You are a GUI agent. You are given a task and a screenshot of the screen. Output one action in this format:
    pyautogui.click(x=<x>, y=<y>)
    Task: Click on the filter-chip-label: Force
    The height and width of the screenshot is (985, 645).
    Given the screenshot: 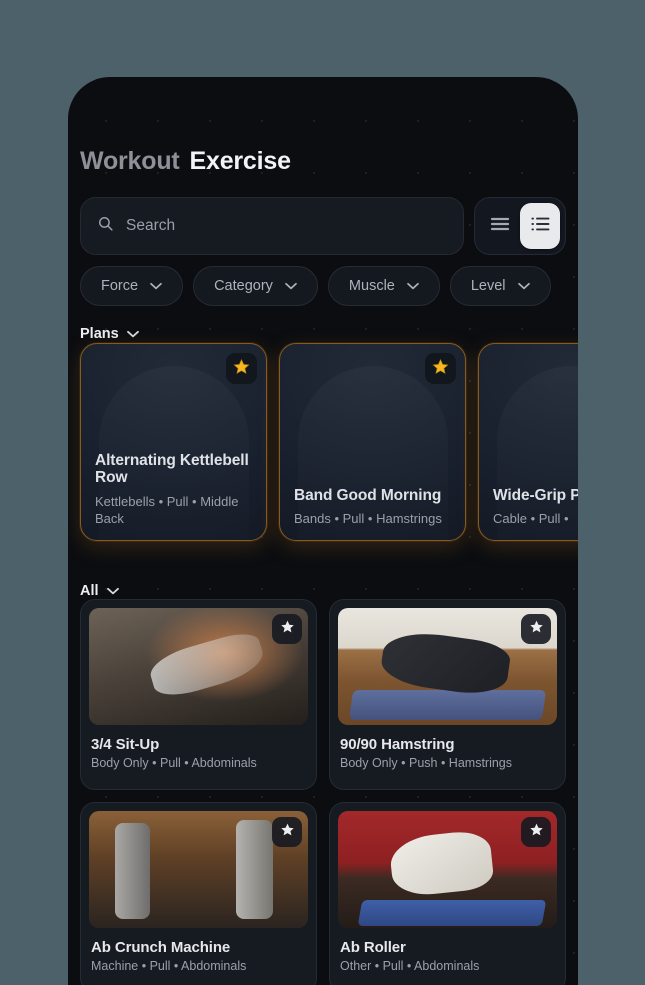 What is the action you would take?
    pyautogui.click(x=120, y=286)
    